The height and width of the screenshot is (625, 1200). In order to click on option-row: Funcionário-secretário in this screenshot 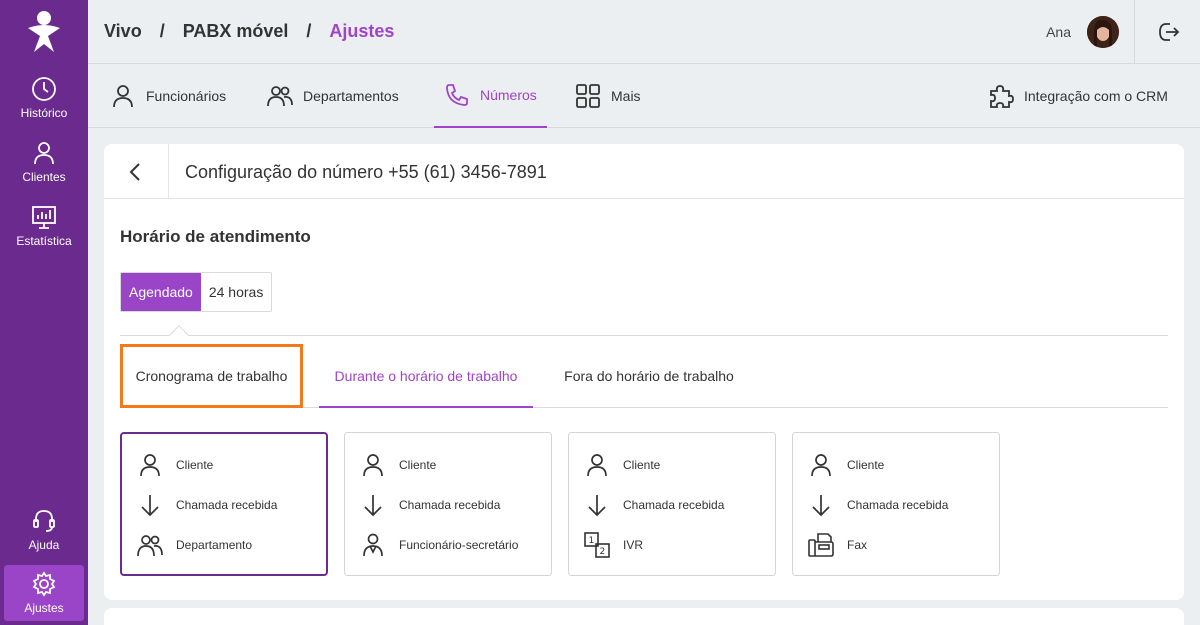, I will do `click(438, 545)`.